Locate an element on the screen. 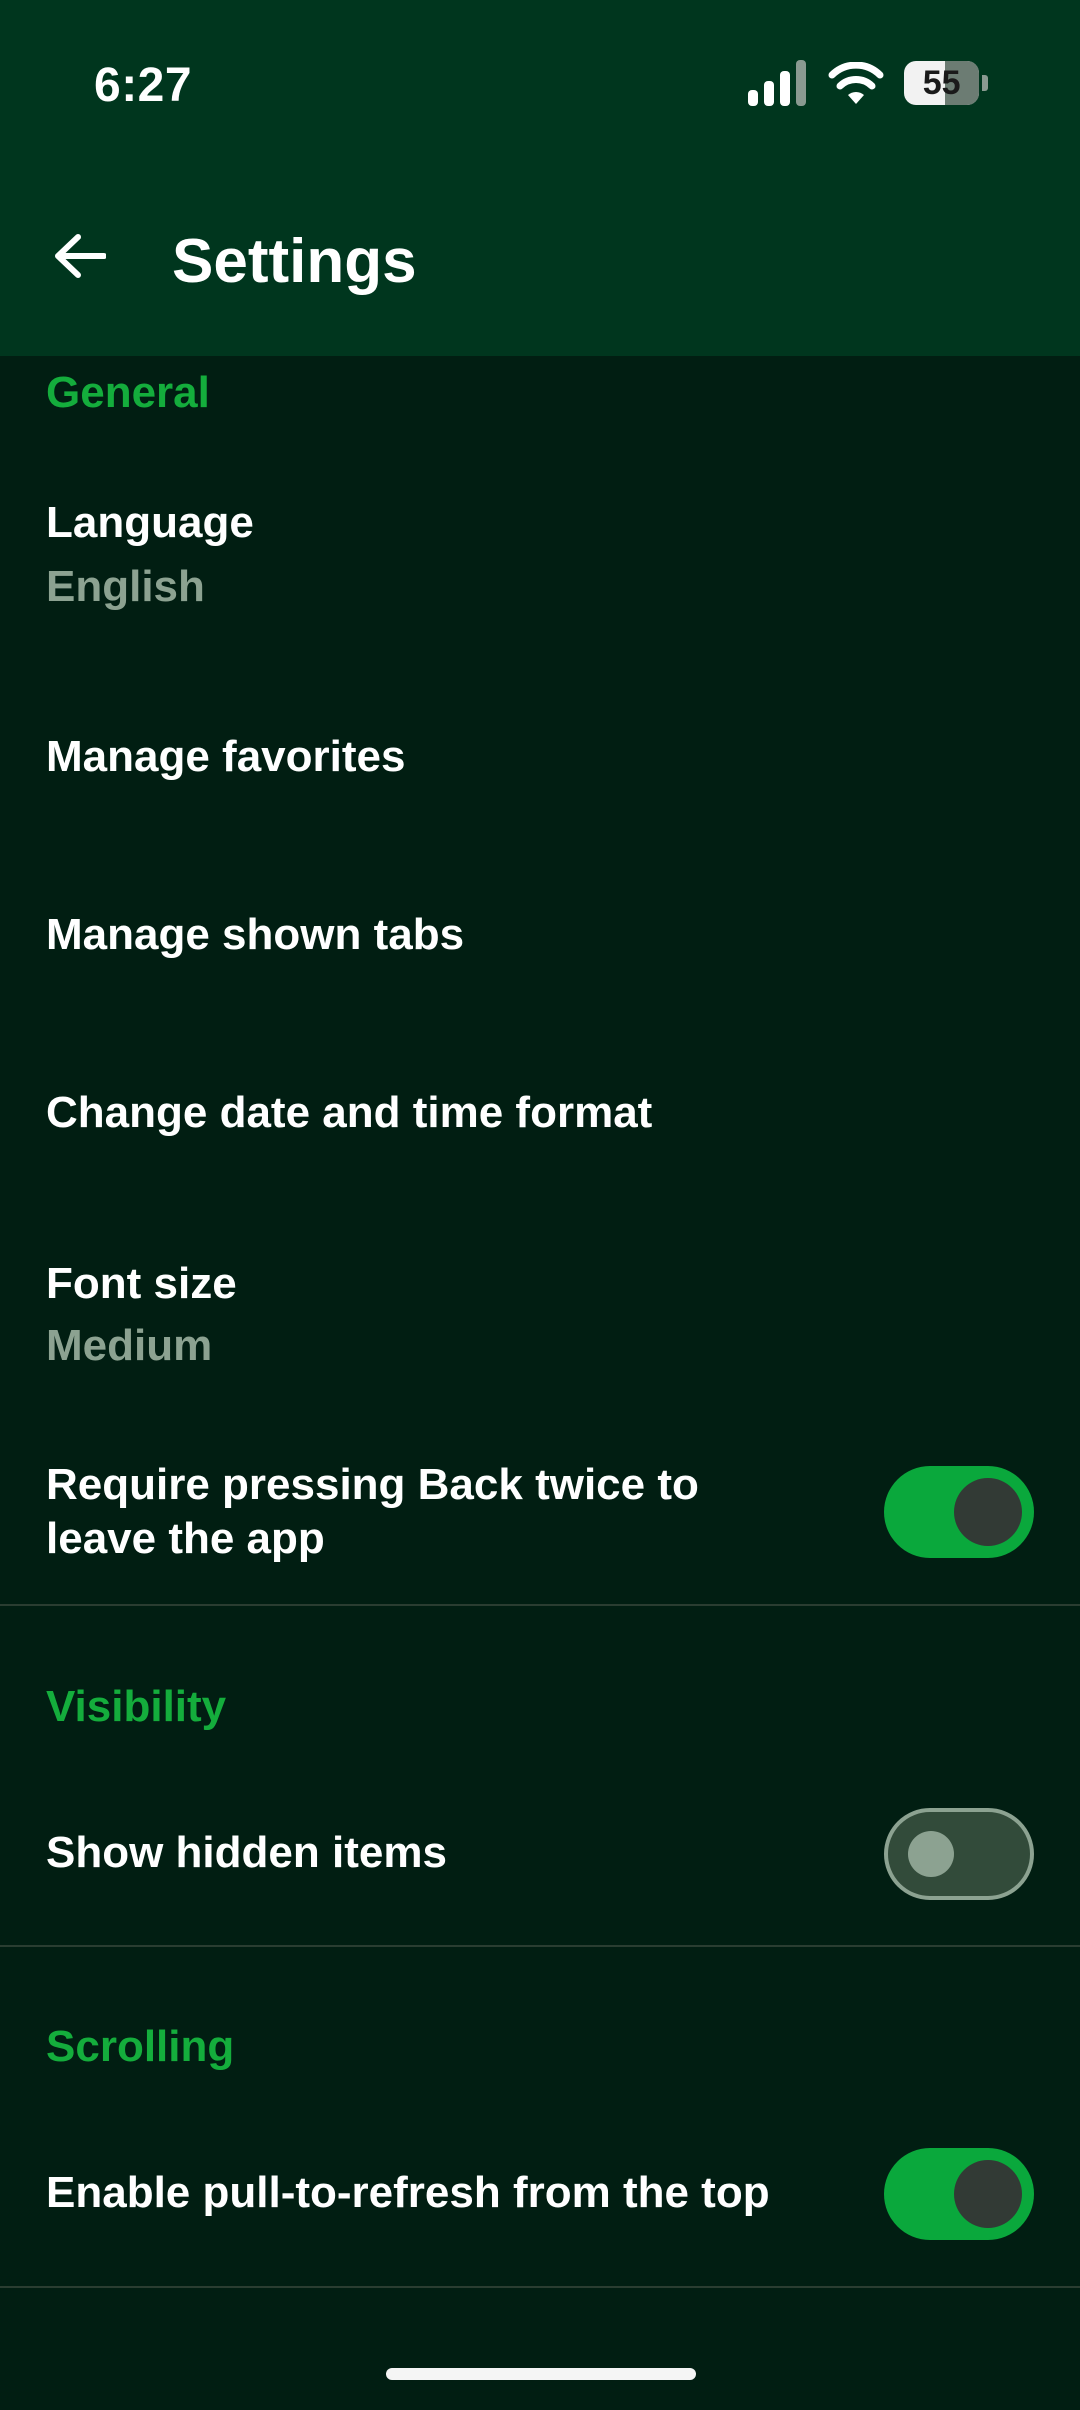 The image size is (1080, 2410). back-twice-toggle is located at coordinates (959, 1512).